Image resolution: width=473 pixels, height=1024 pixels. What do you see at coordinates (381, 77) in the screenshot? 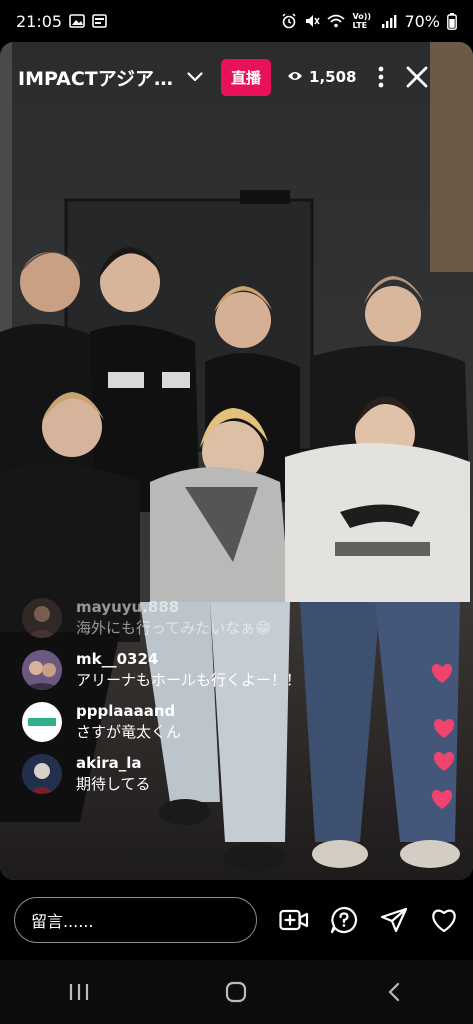
I see `more-options-icon` at bounding box center [381, 77].